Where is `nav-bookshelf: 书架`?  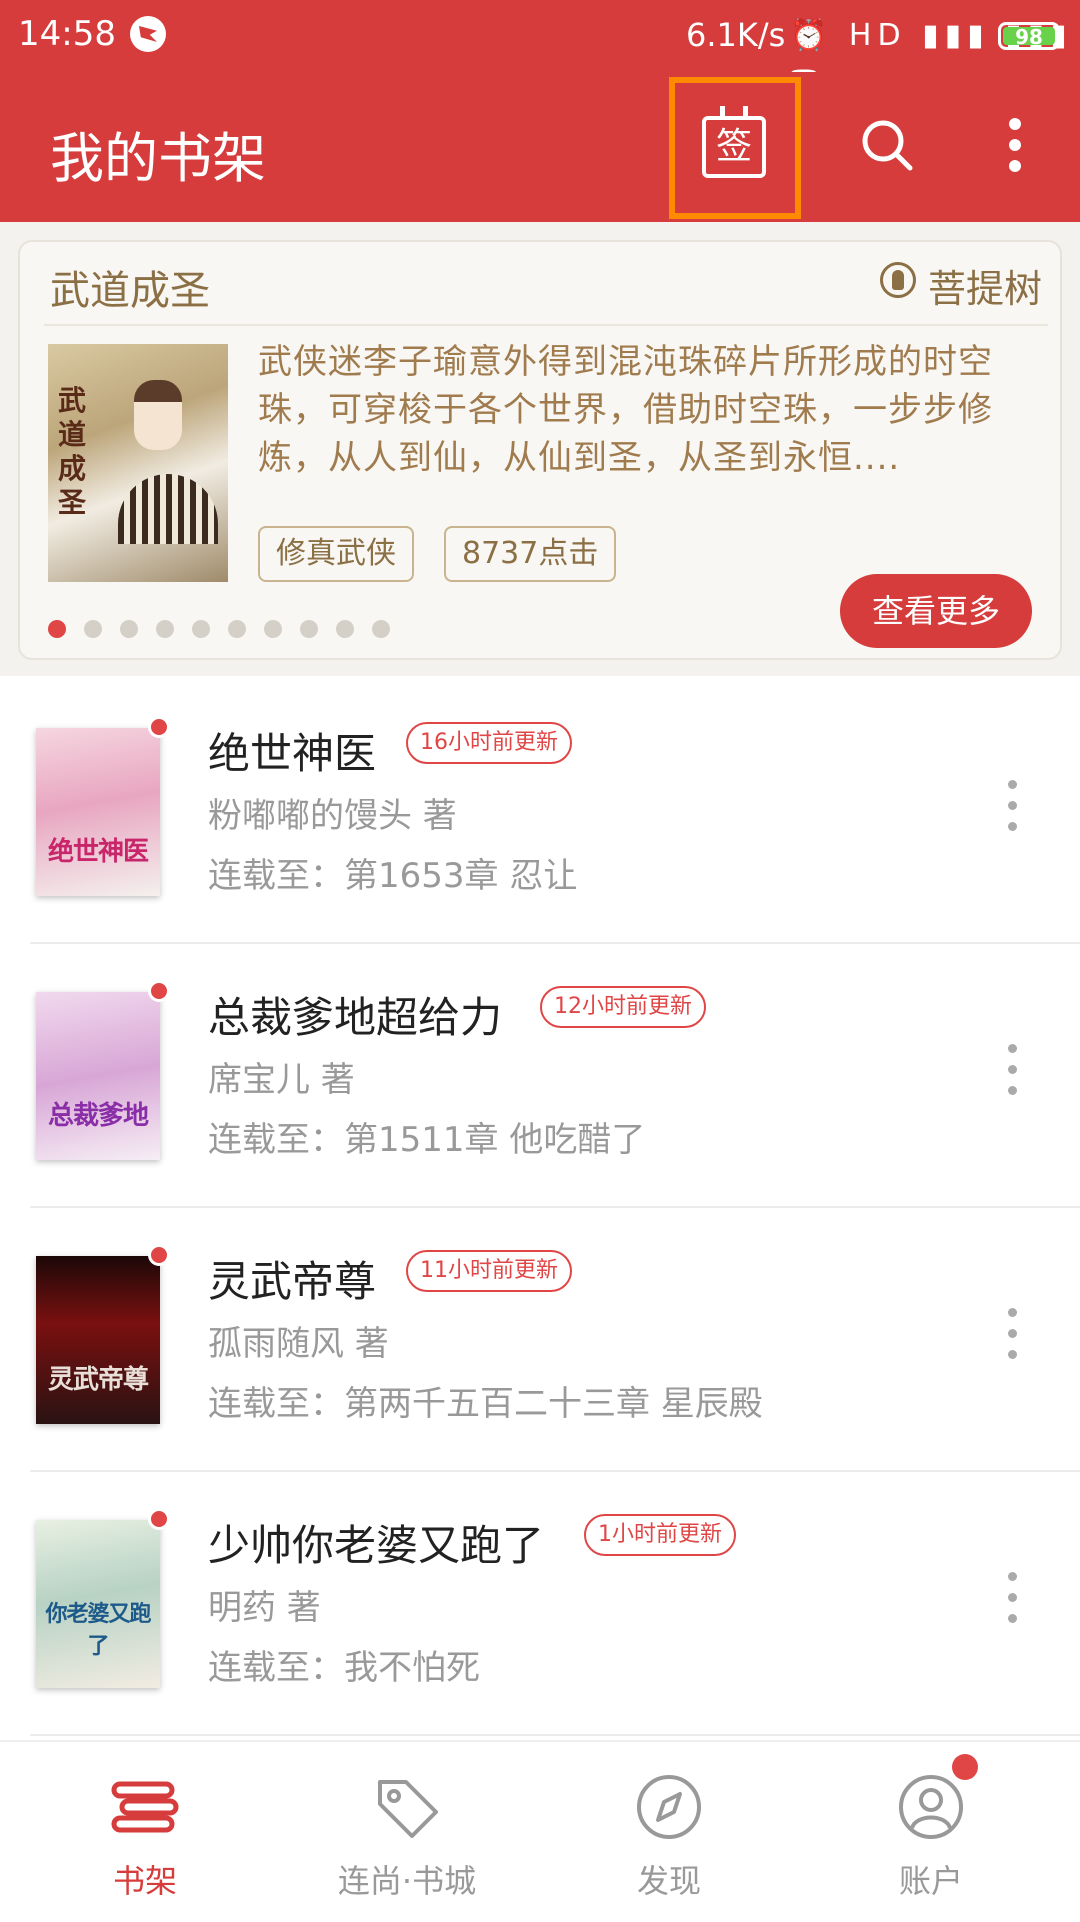
nav-bookshelf: 书架 is located at coordinates (145, 1832).